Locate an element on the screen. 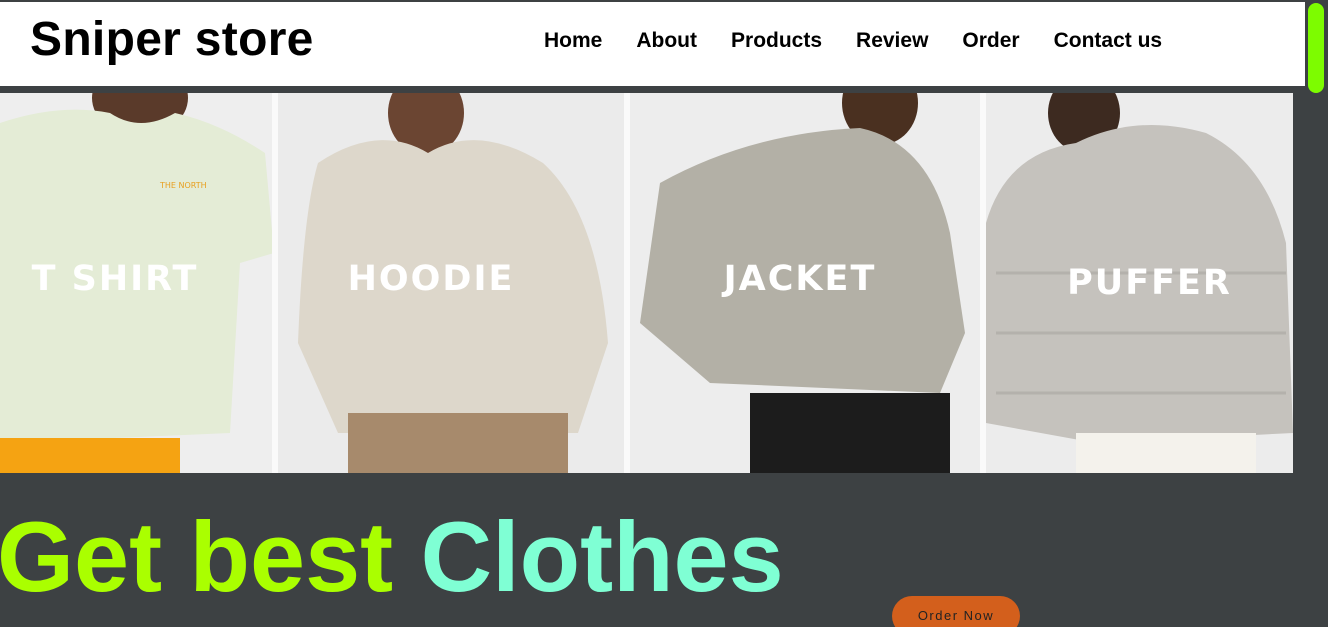 The height and width of the screenshot is (627, 1328). banner-label-hoodie: HOODIE is located at coordinates (431, 279).